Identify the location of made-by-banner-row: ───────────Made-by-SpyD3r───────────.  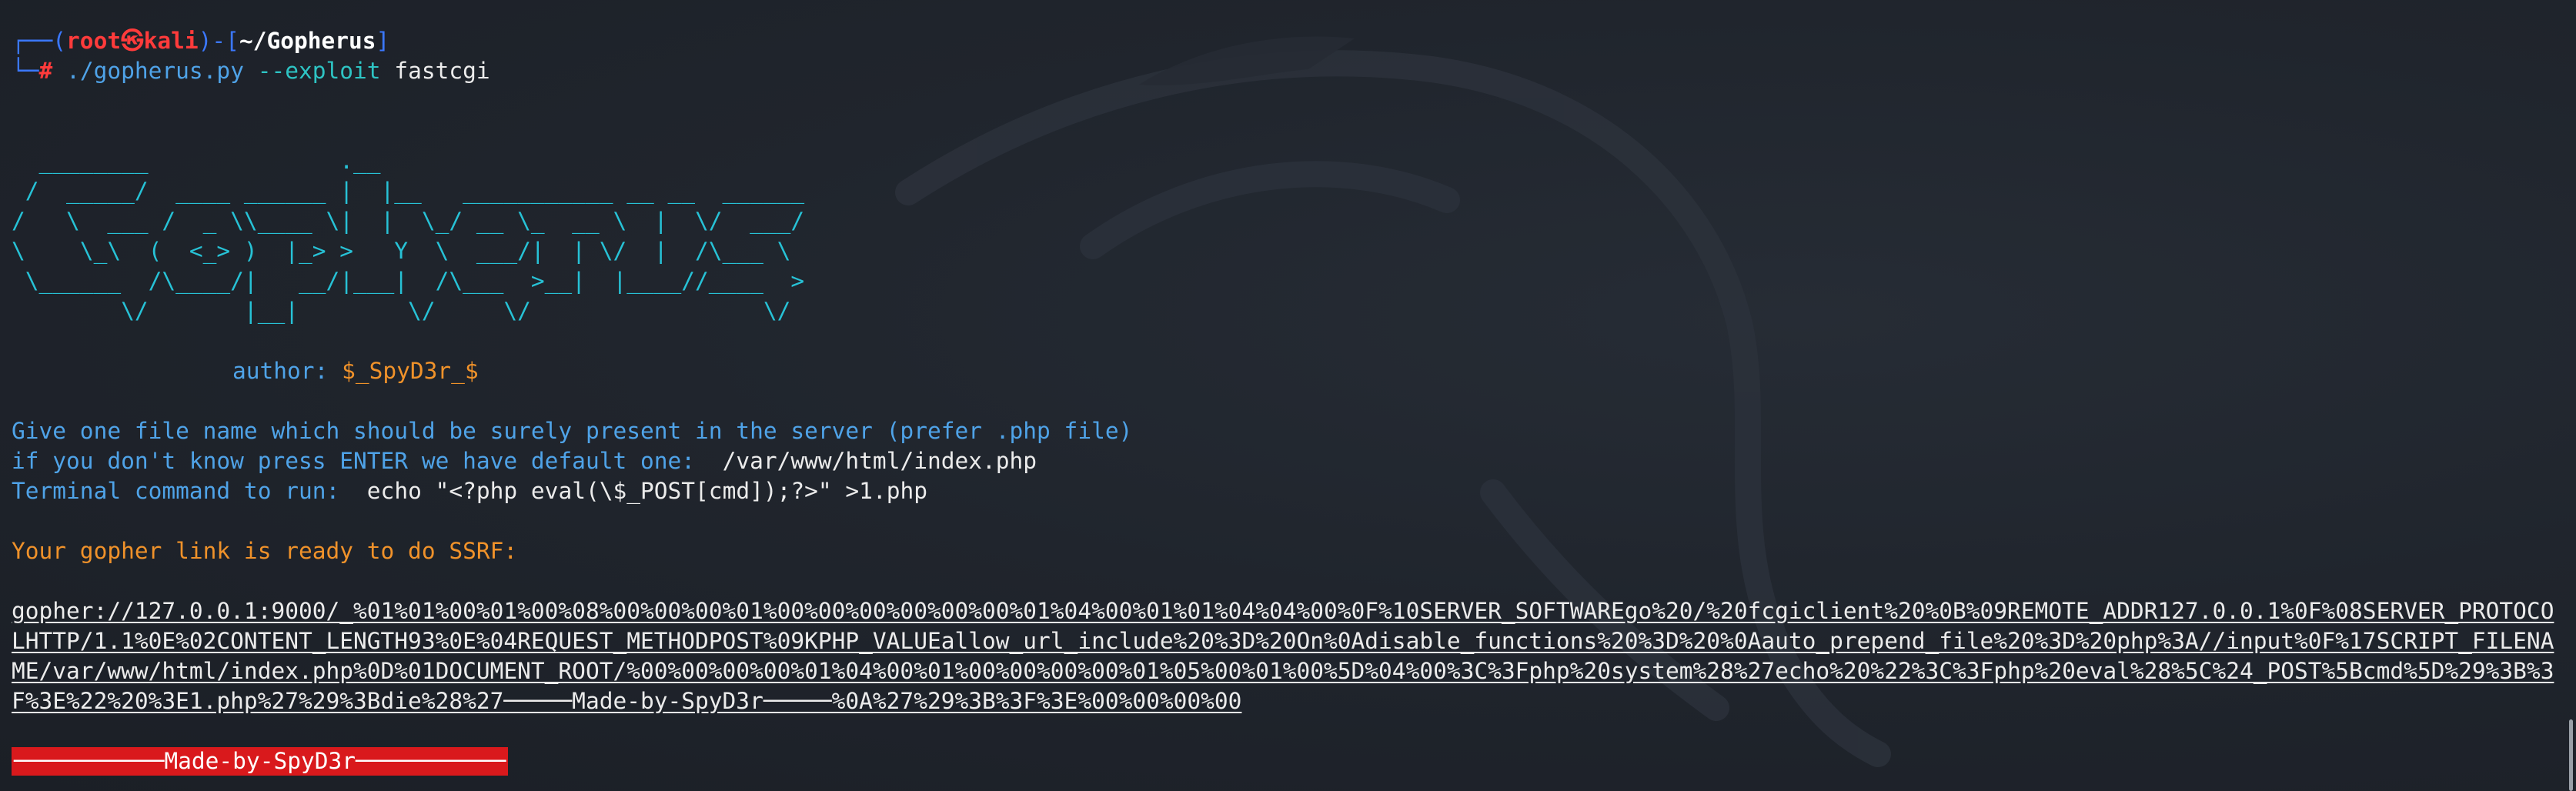
(1286, 761).